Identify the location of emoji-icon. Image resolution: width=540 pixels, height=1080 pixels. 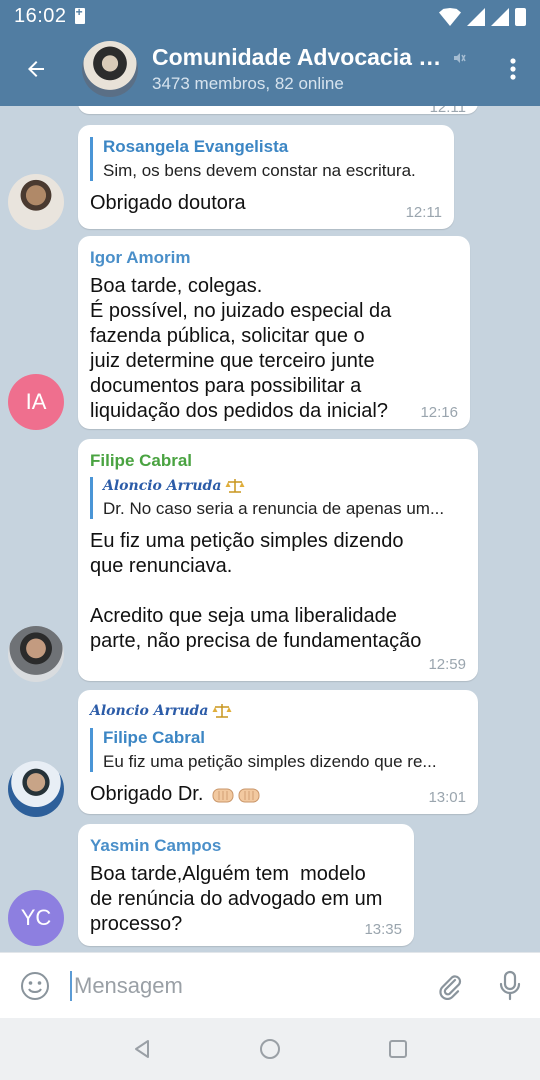
(35, 985).